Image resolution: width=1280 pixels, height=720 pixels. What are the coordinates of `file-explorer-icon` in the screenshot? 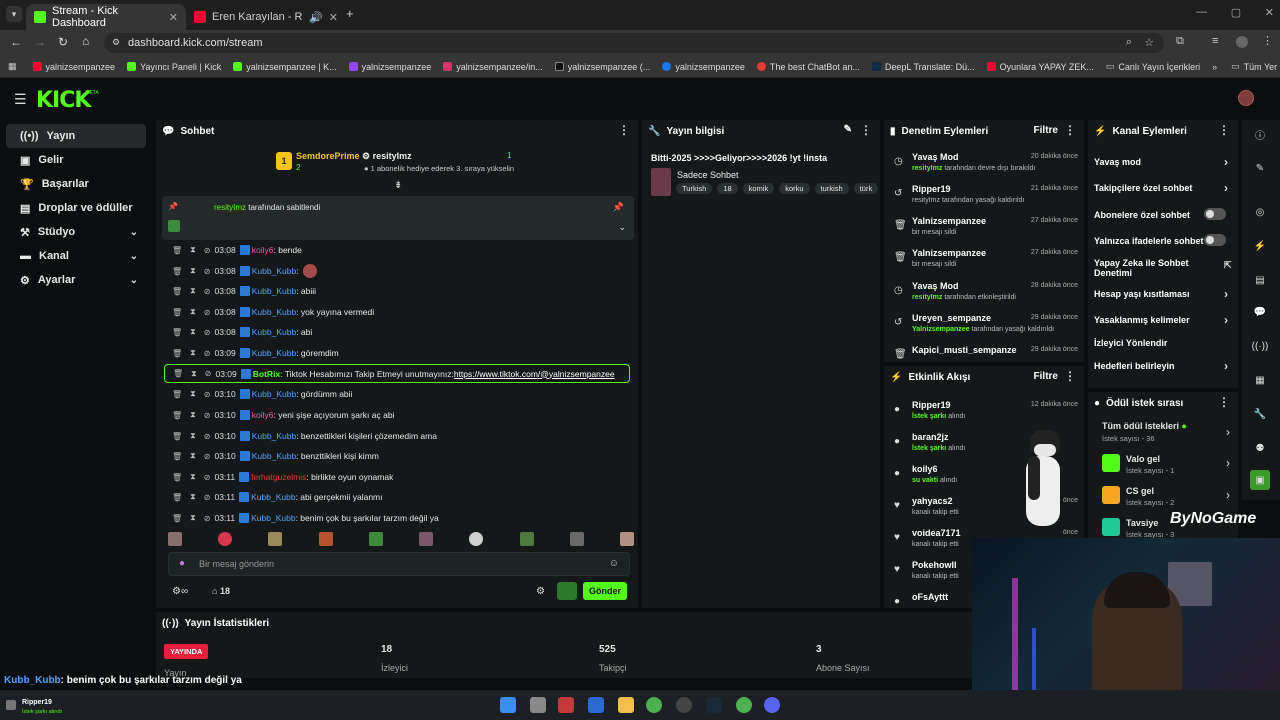 It's located at (626, 705).